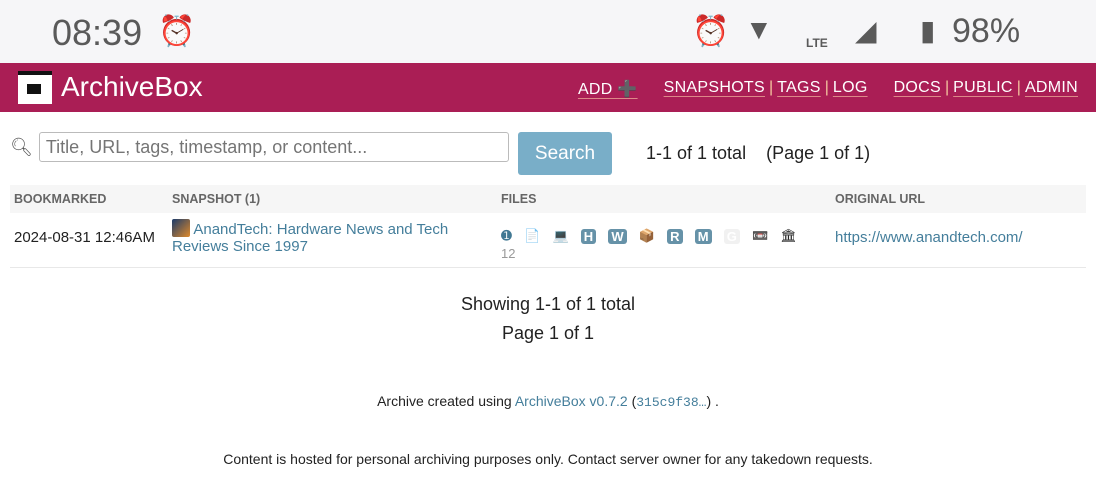 Image resolution: width=1096 pixels, height=485 pixels. I want to click on nav-snapshots: SNAPSHOTS, so click(714, 89).